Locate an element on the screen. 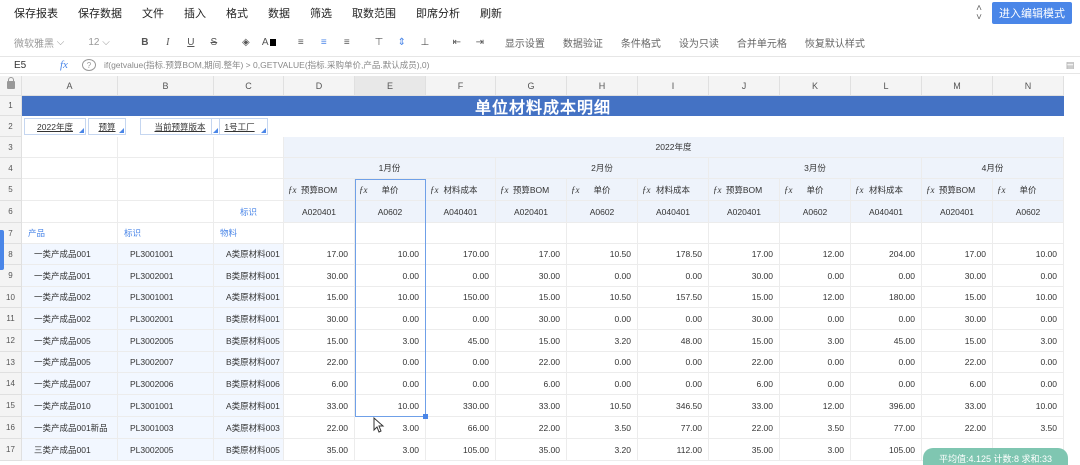 This screenshot has width=1080, height=465. value-cell: 45.00 is located at coordinates (886, 341).